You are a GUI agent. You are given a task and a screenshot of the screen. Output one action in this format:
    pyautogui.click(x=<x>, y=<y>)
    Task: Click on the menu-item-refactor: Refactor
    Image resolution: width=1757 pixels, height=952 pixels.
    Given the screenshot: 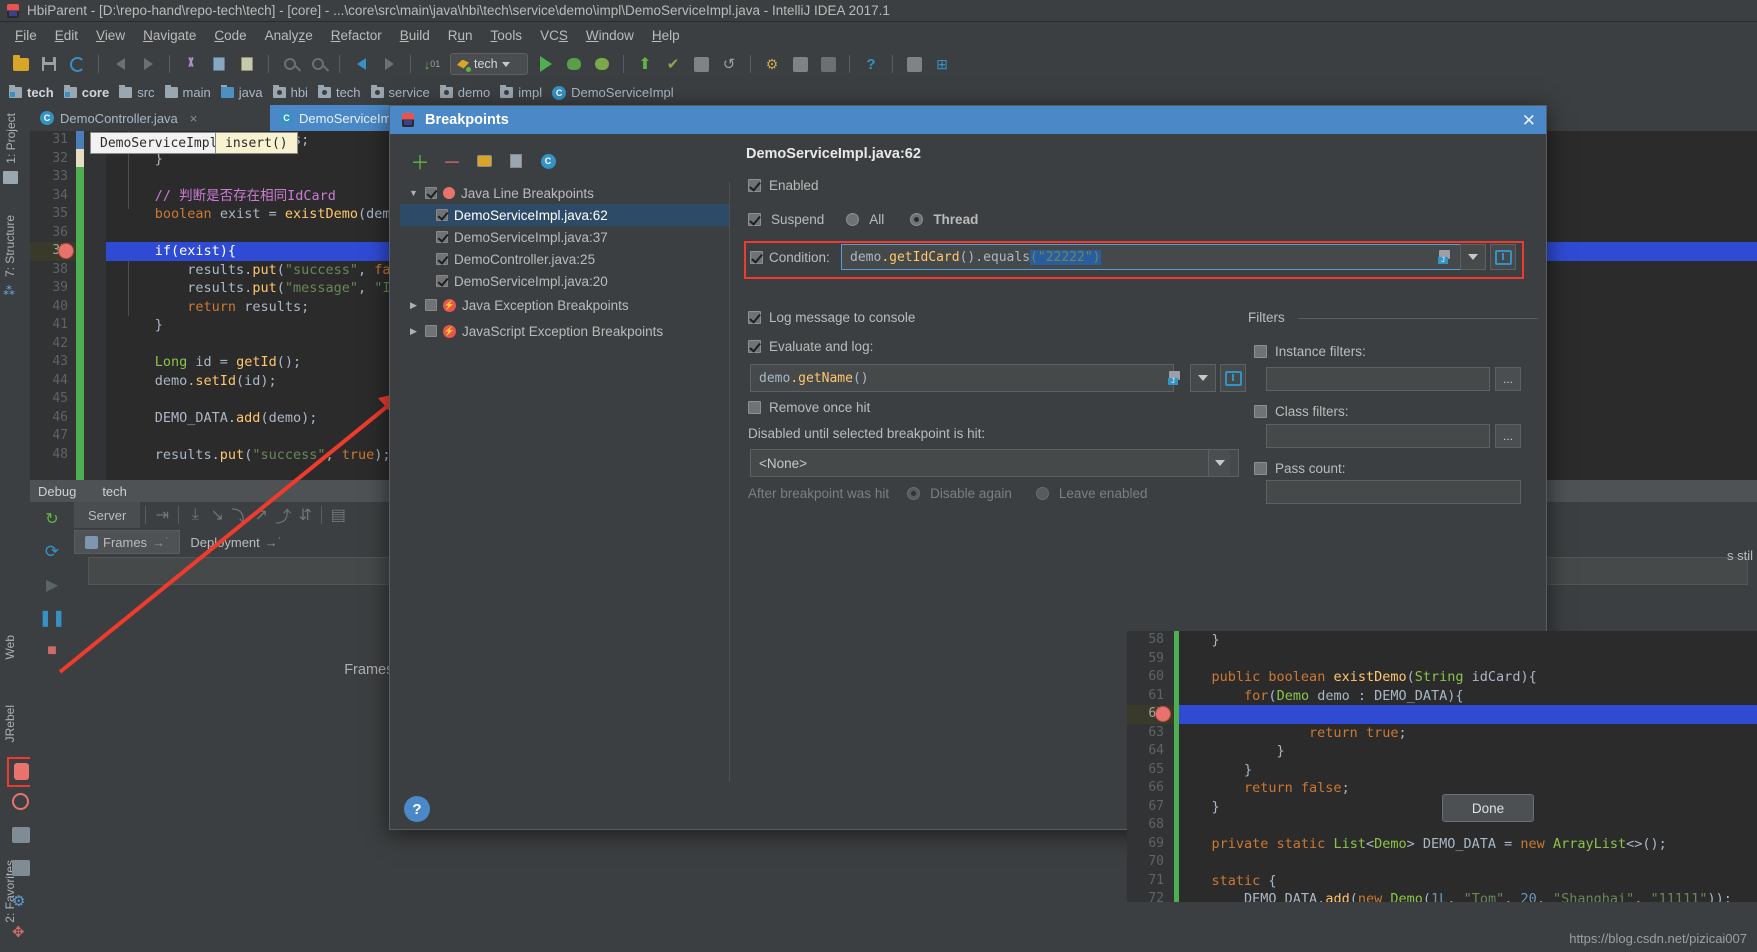 What is the action you would take?
    pyautogui.click(x=356, y=35)
    